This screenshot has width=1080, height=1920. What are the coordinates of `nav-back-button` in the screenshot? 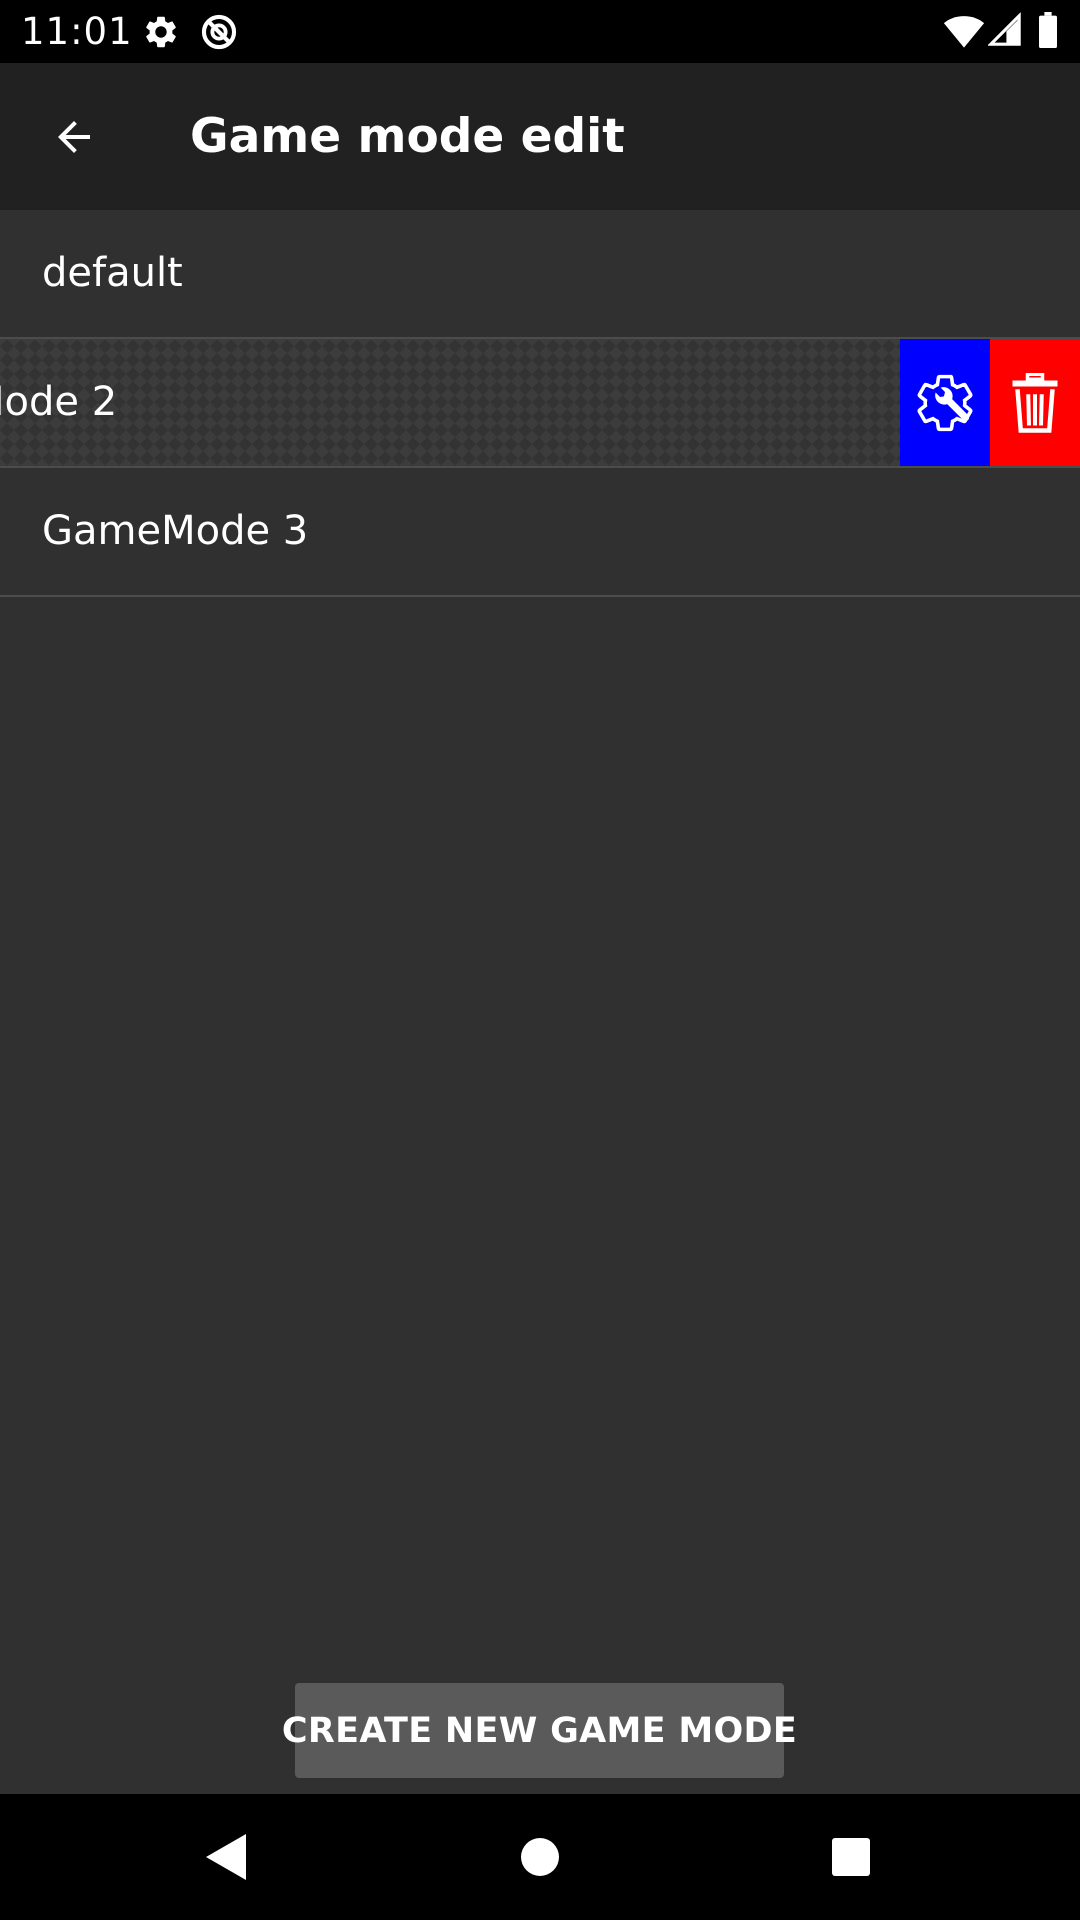 It's located at (225, 1857).